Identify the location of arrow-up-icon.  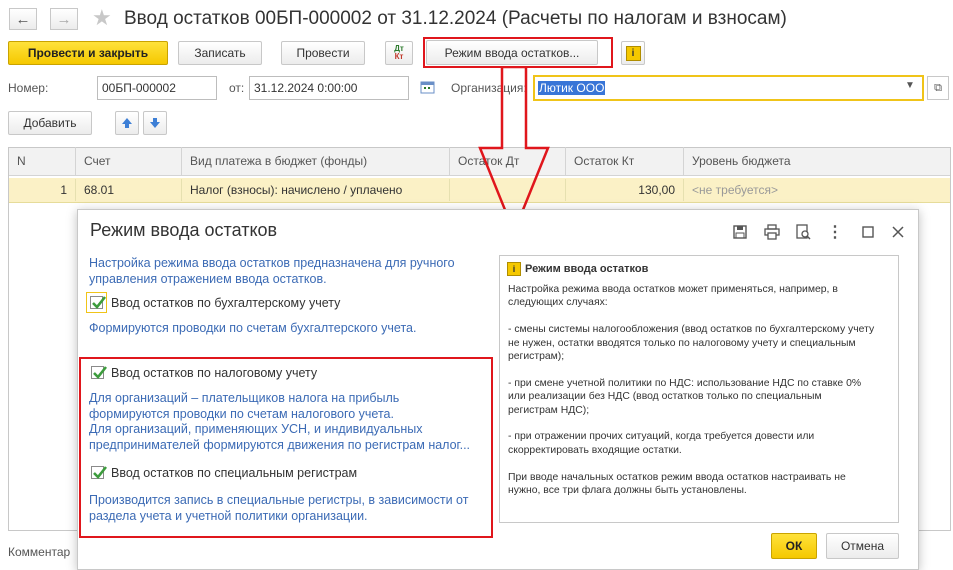
(127, 123).